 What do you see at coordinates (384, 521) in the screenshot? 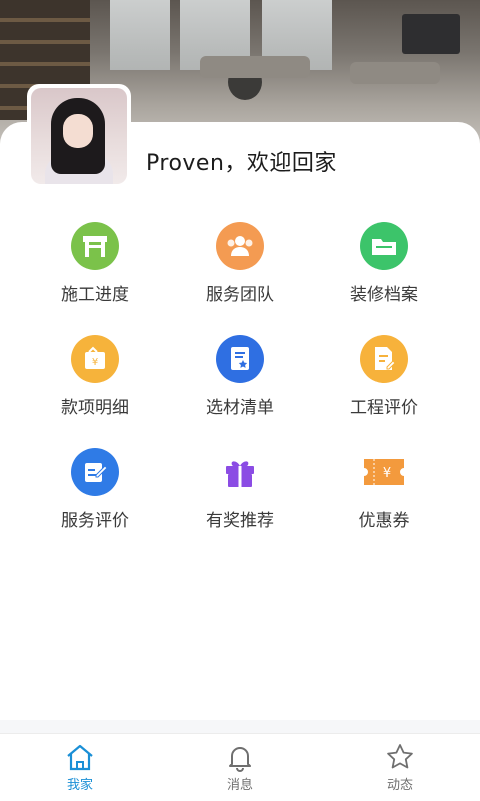
I see `menu-item-label: 优惠券` at bounding box center [384, 521].